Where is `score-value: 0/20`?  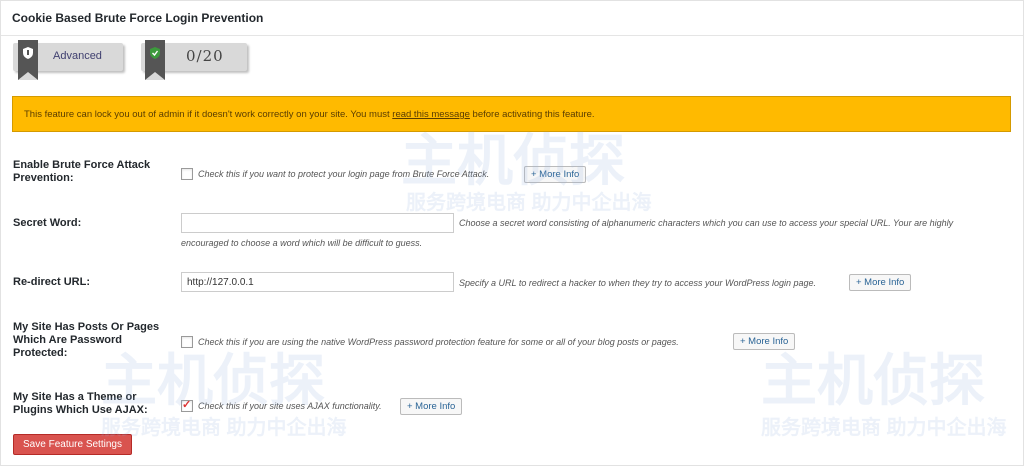
score-value: 0/20 is located at coordinates (205, 56).